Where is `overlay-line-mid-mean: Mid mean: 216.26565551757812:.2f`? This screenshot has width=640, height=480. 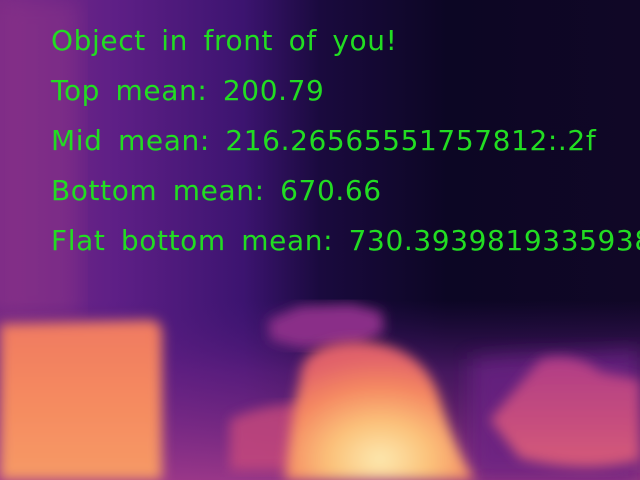 overlay-line-mid-mean: Mid mean: 216.26565551757812:.2f is located at coordinates (324, 140).